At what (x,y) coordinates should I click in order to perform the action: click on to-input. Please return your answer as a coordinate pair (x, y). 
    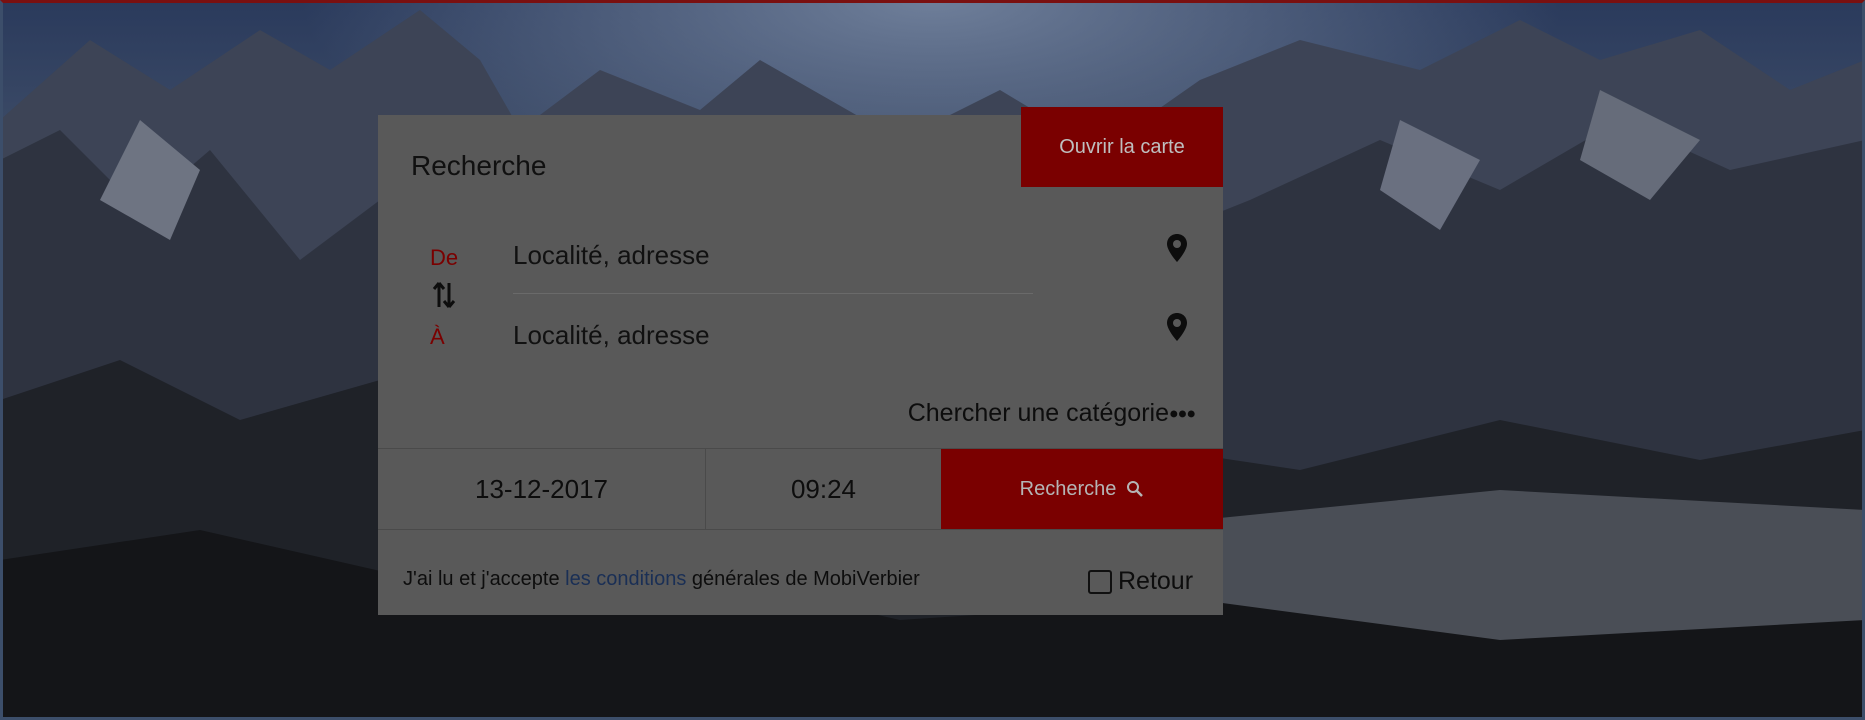
    Looking at the image, I should click on (773, 335).